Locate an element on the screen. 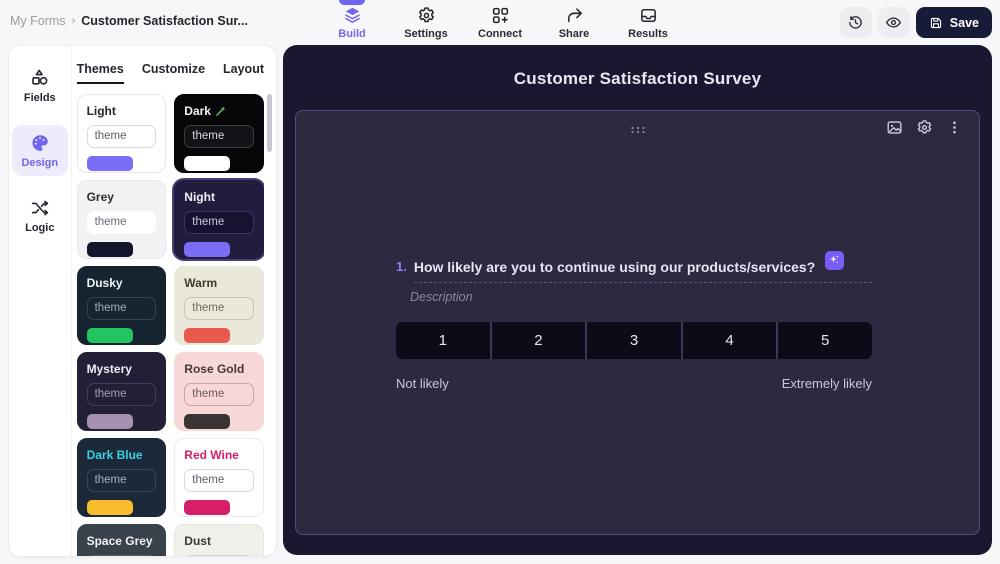  rating-scale-cell-1: 1 is located at coordinates (443, 340).